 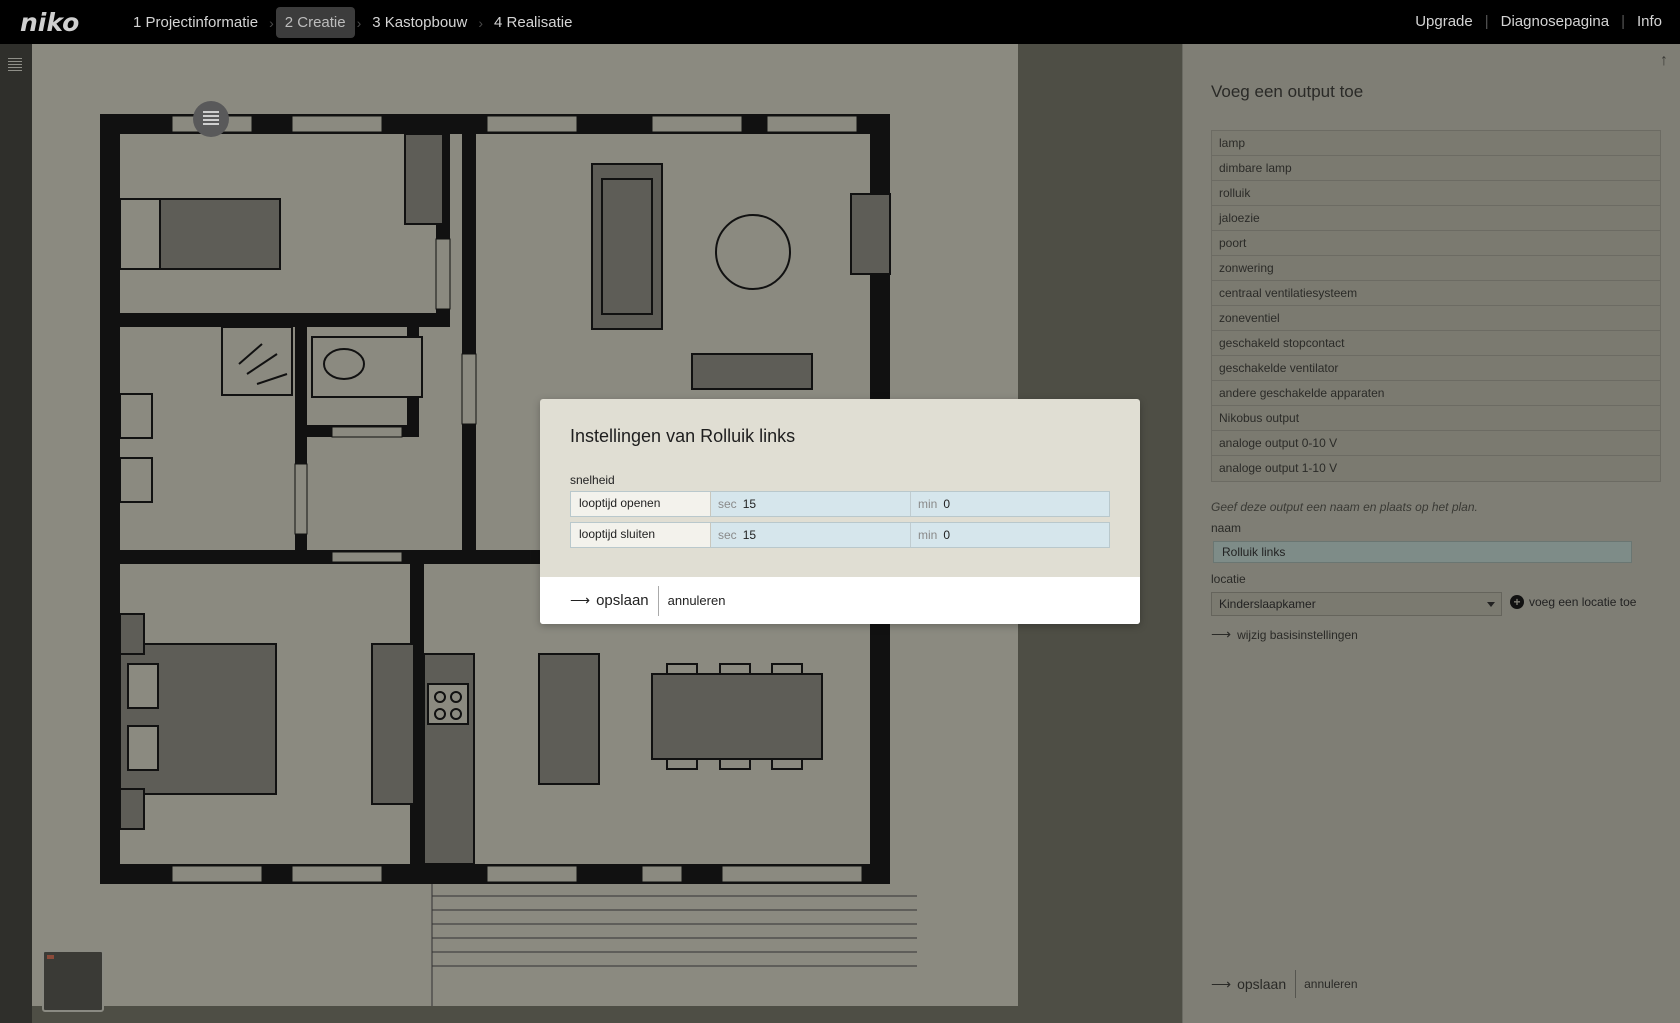 What do you see at coordinates (1436, 293) in the screenshot?
I see `output-item-centraal-ventilatiesysteem: centraal ventilatiesysteem` at bounding box center [1436, 293].